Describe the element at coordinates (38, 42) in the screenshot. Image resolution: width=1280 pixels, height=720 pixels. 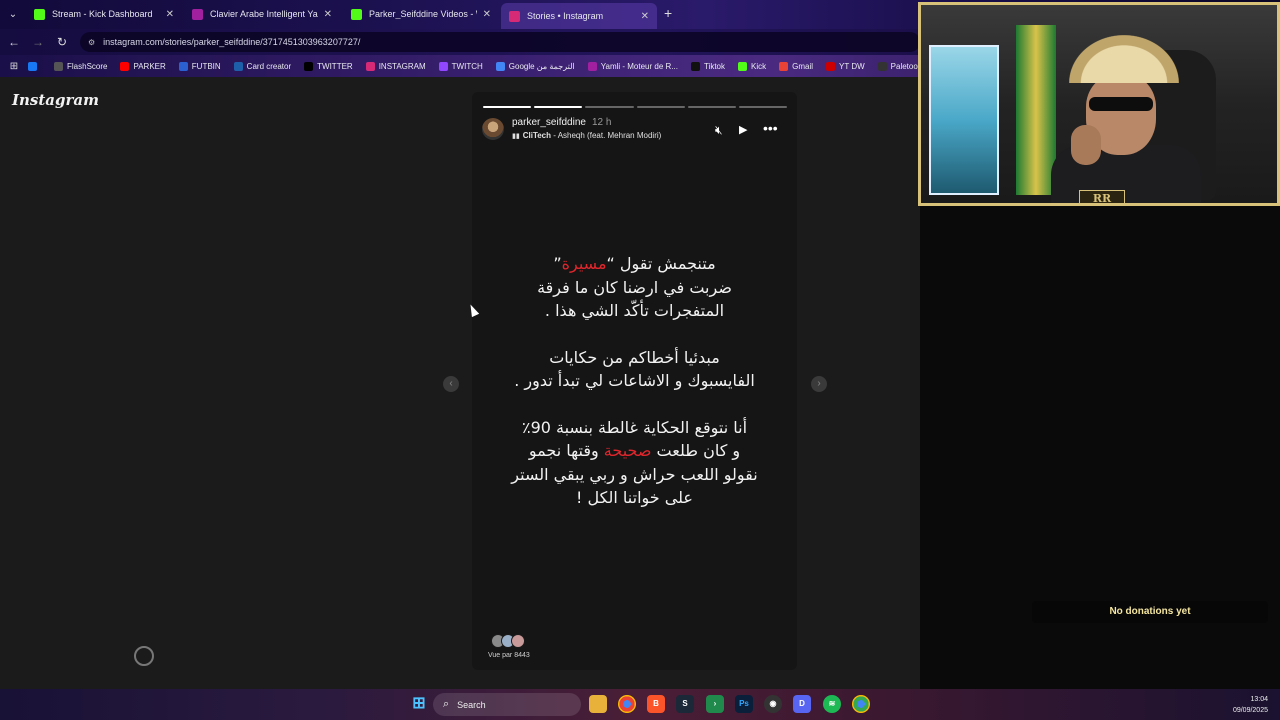
I see `forward-arrow-icon: →` at that location.